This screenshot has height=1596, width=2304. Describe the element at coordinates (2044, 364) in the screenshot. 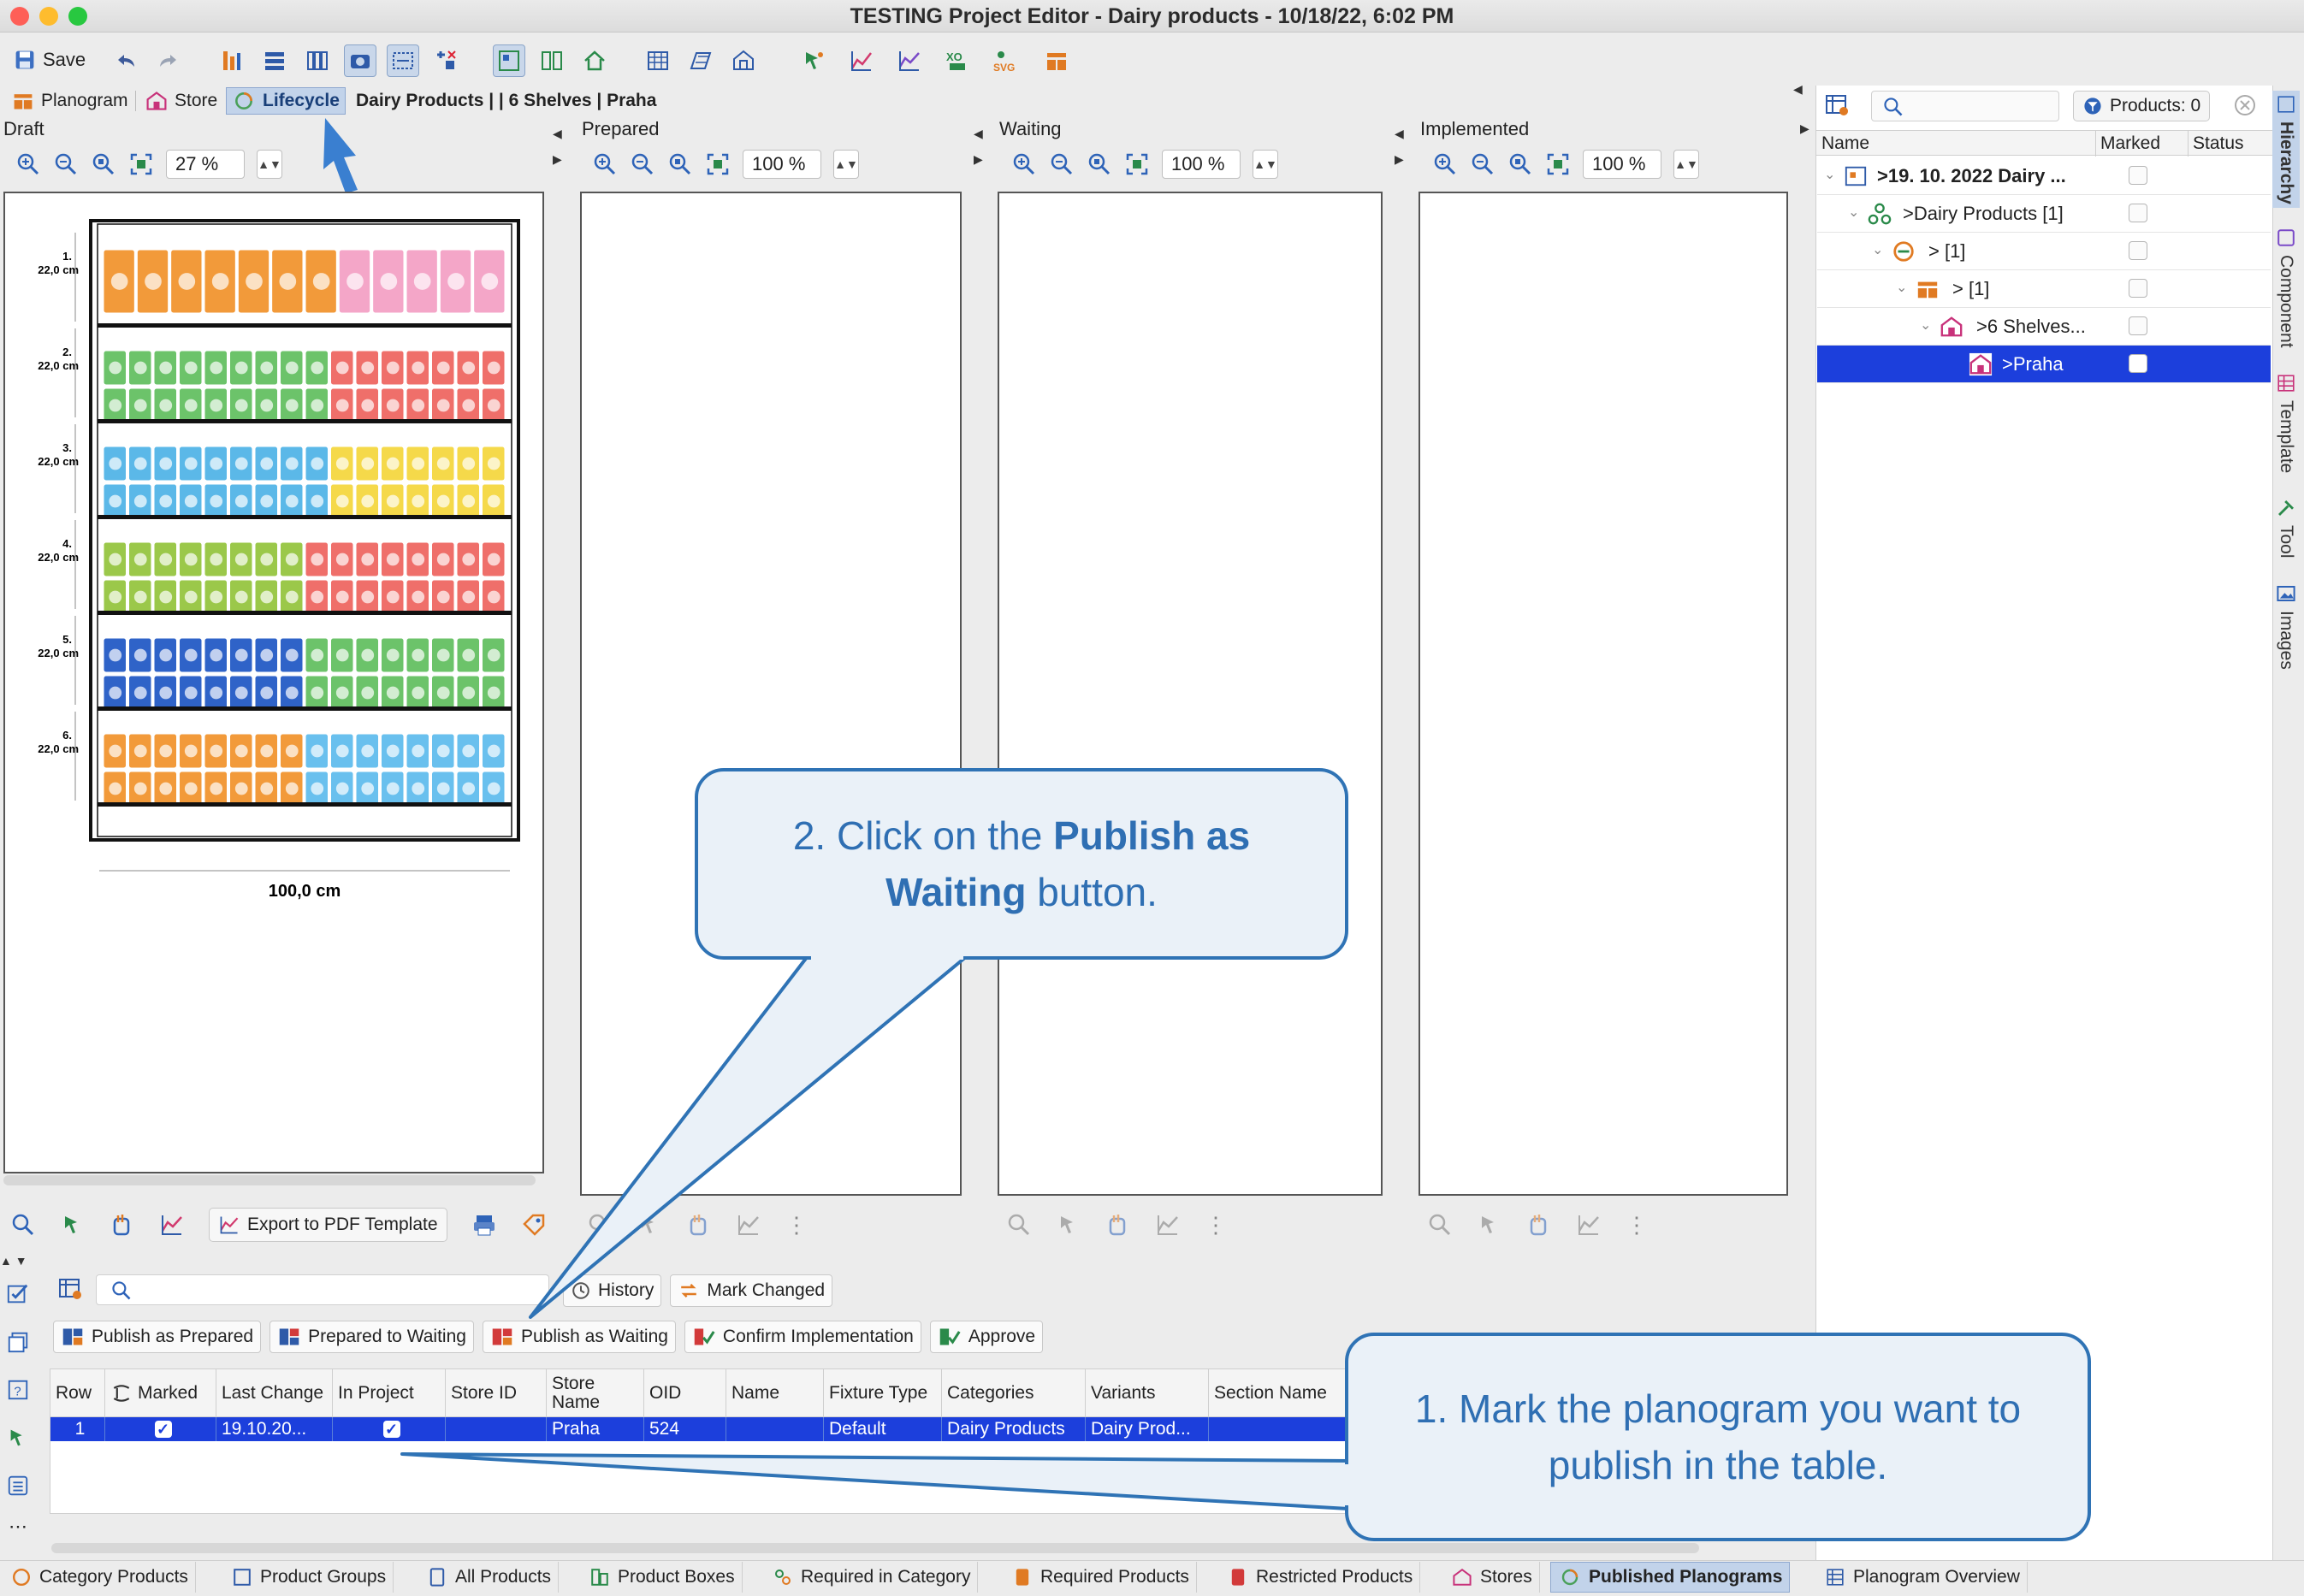

I see `tree-row-praha: >Praha` at that location.